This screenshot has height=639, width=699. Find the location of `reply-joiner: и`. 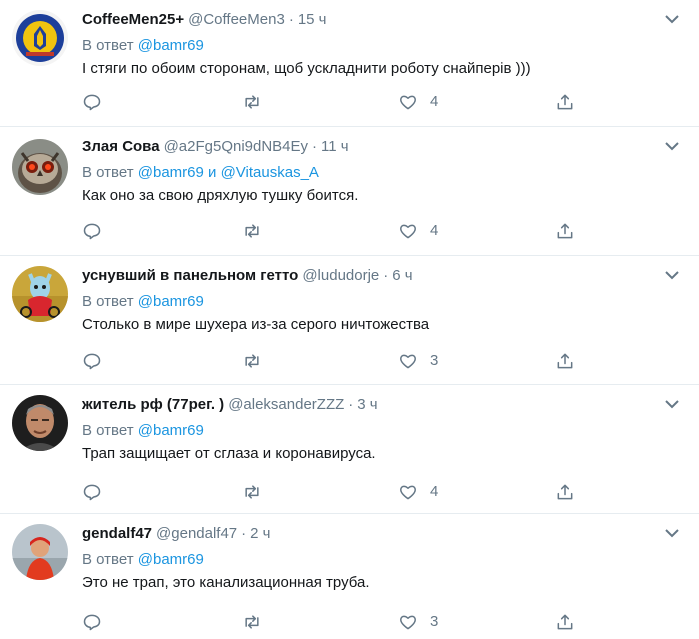

reply-joiner: и is located at coordinates (212, 172).